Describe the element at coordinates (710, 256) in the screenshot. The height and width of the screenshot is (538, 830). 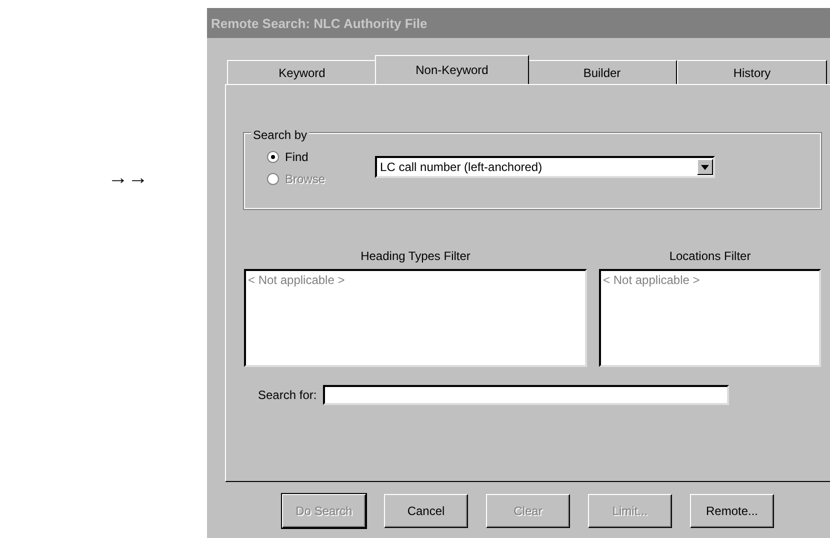
I see `filter-label: Locations Filter` at that location.